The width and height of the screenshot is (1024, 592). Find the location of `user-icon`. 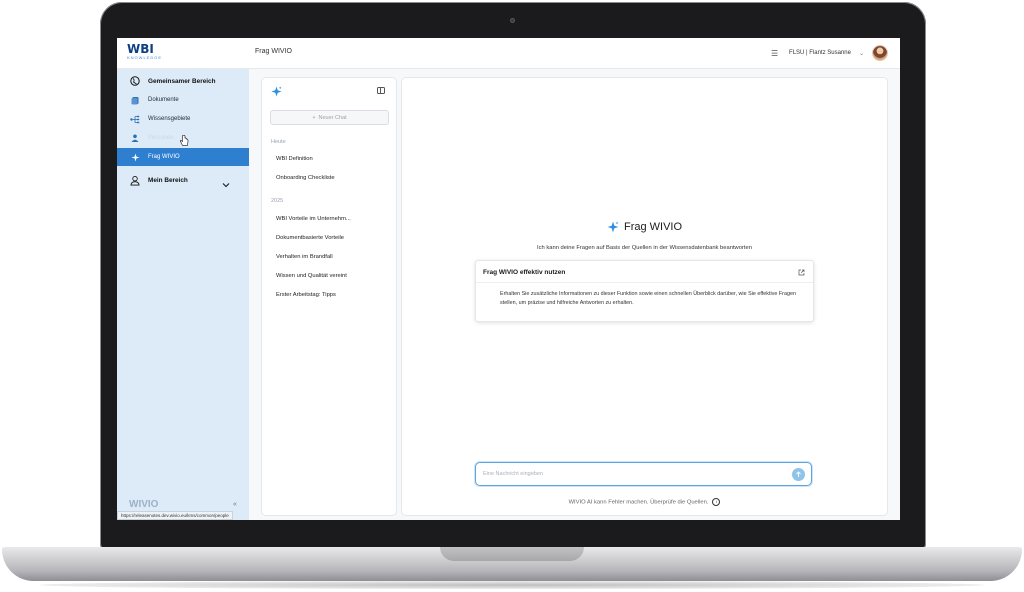

user-icon is located at coordinates (135, 180).